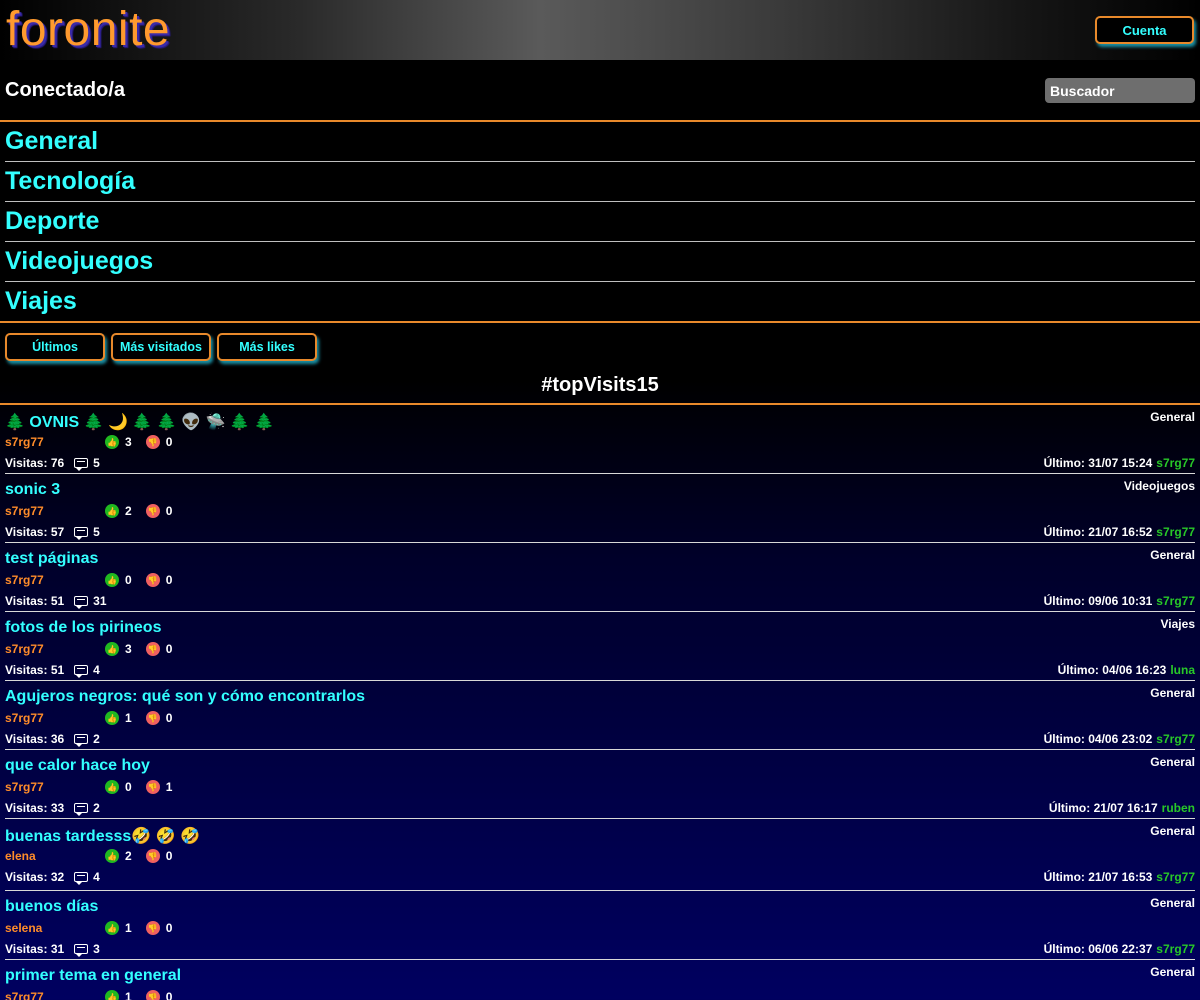 The image size is (1200, 1000). What do you see at coordinates (1159, 486) in the screenshot?
I see `topic-category: Videojuegos` at bounding box center [1159, 486].